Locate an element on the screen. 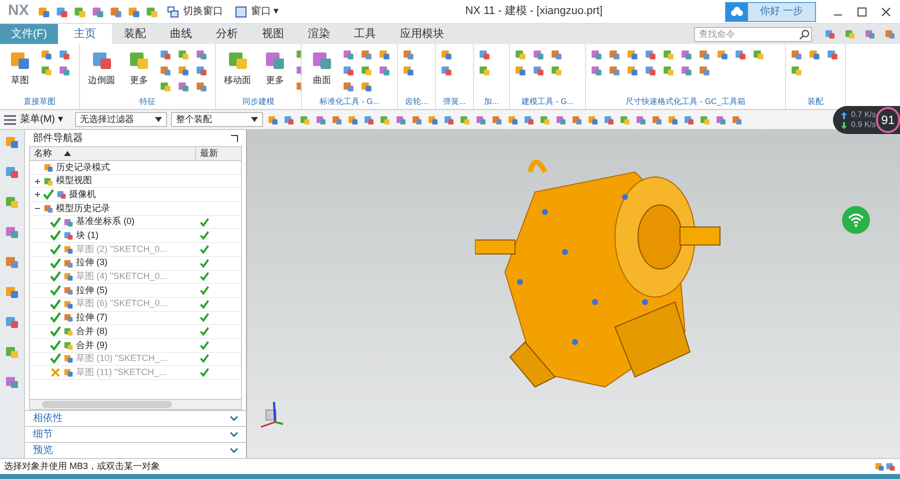 The image size is (900, 479). tree-row: 拉伸 (5) is located at coordinates (135, 291).